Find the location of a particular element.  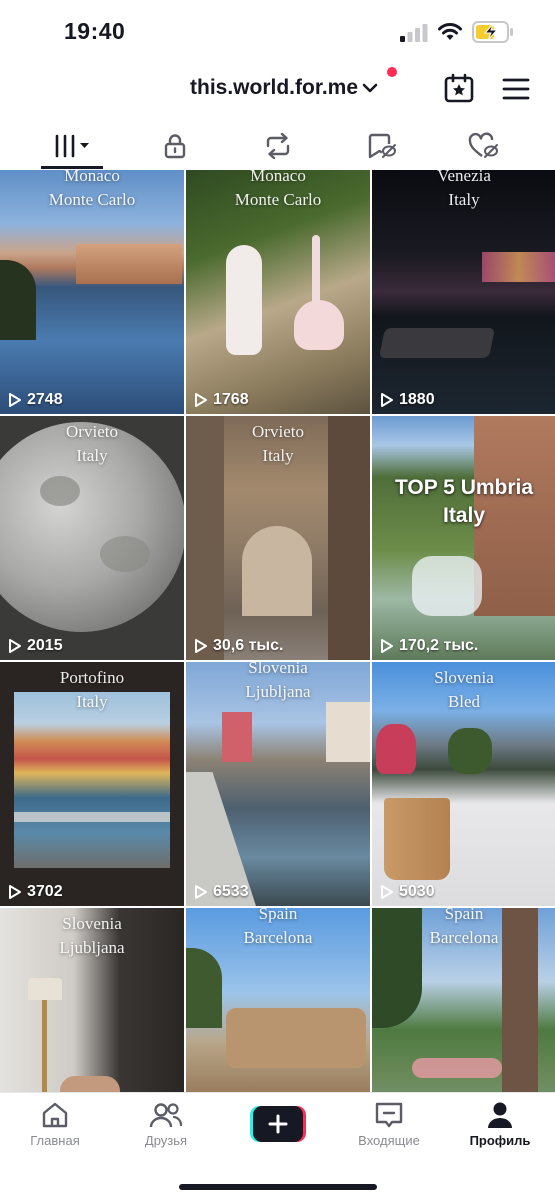

hamburger-menu-icon is located at coordinates (516, 89).